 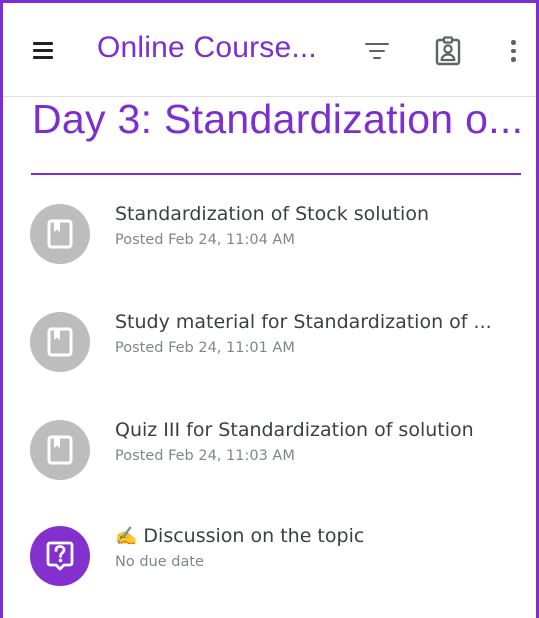 I want to click on writing-hand-icon: ✍️, so click(x=126, y=536).